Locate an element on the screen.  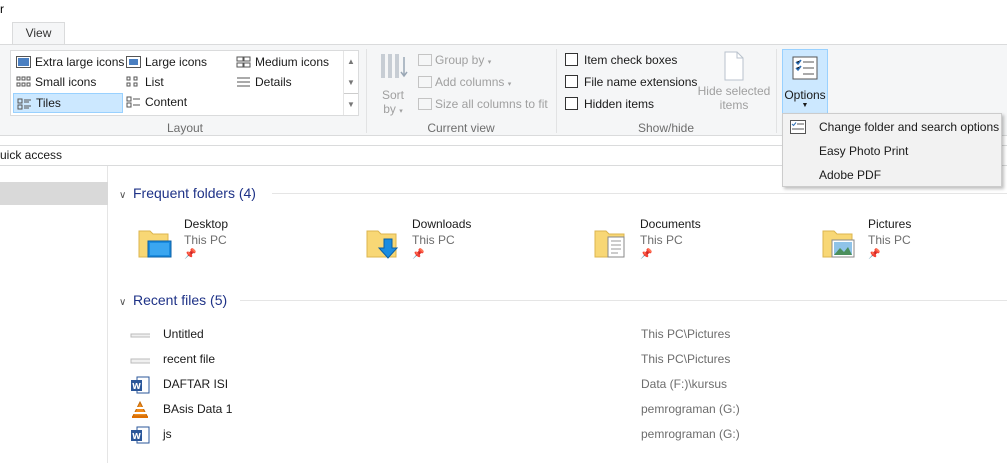
recent-file-name: recent file is located at coordinates (189, 359).